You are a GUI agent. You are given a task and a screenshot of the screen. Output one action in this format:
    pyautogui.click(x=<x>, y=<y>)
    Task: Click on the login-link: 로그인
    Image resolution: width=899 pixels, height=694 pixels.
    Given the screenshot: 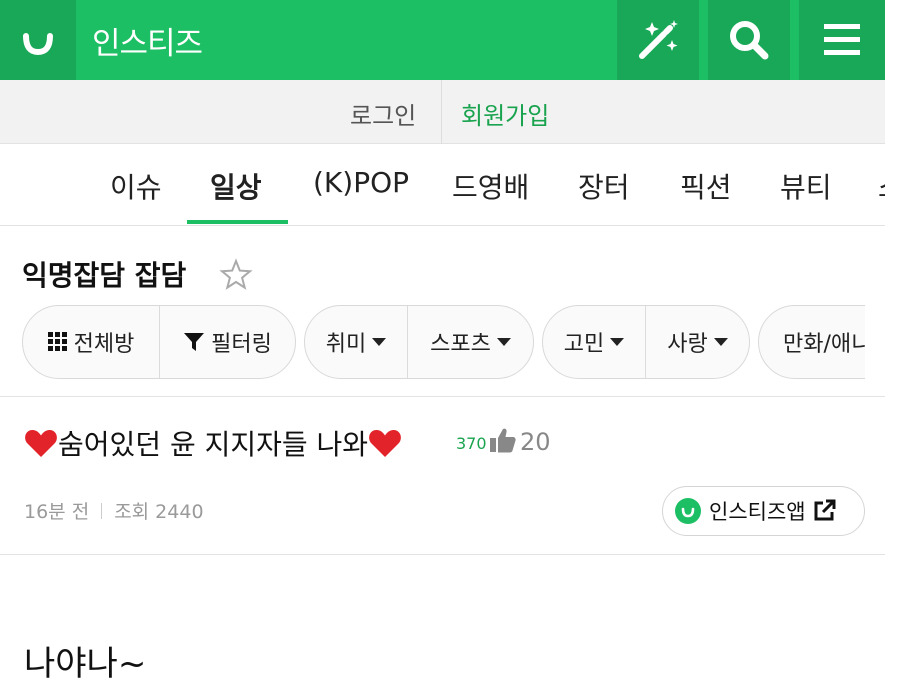 What is the action you would take?
    pyautogui.click(x=383, y=113)
    